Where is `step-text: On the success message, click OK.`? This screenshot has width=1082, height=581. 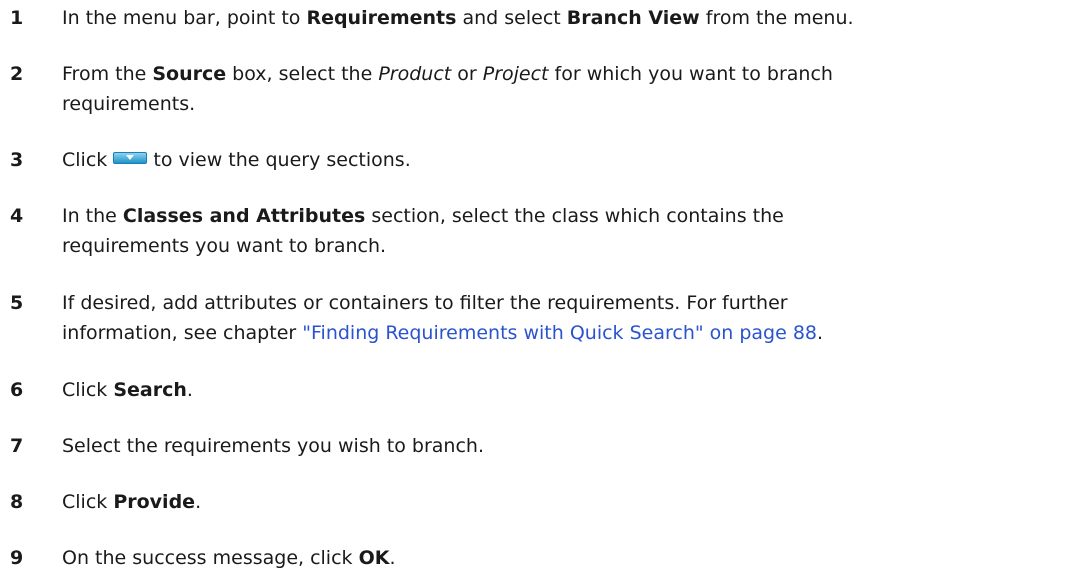
step-text: On the success message, click OK. is located at coordinates (569, 558).